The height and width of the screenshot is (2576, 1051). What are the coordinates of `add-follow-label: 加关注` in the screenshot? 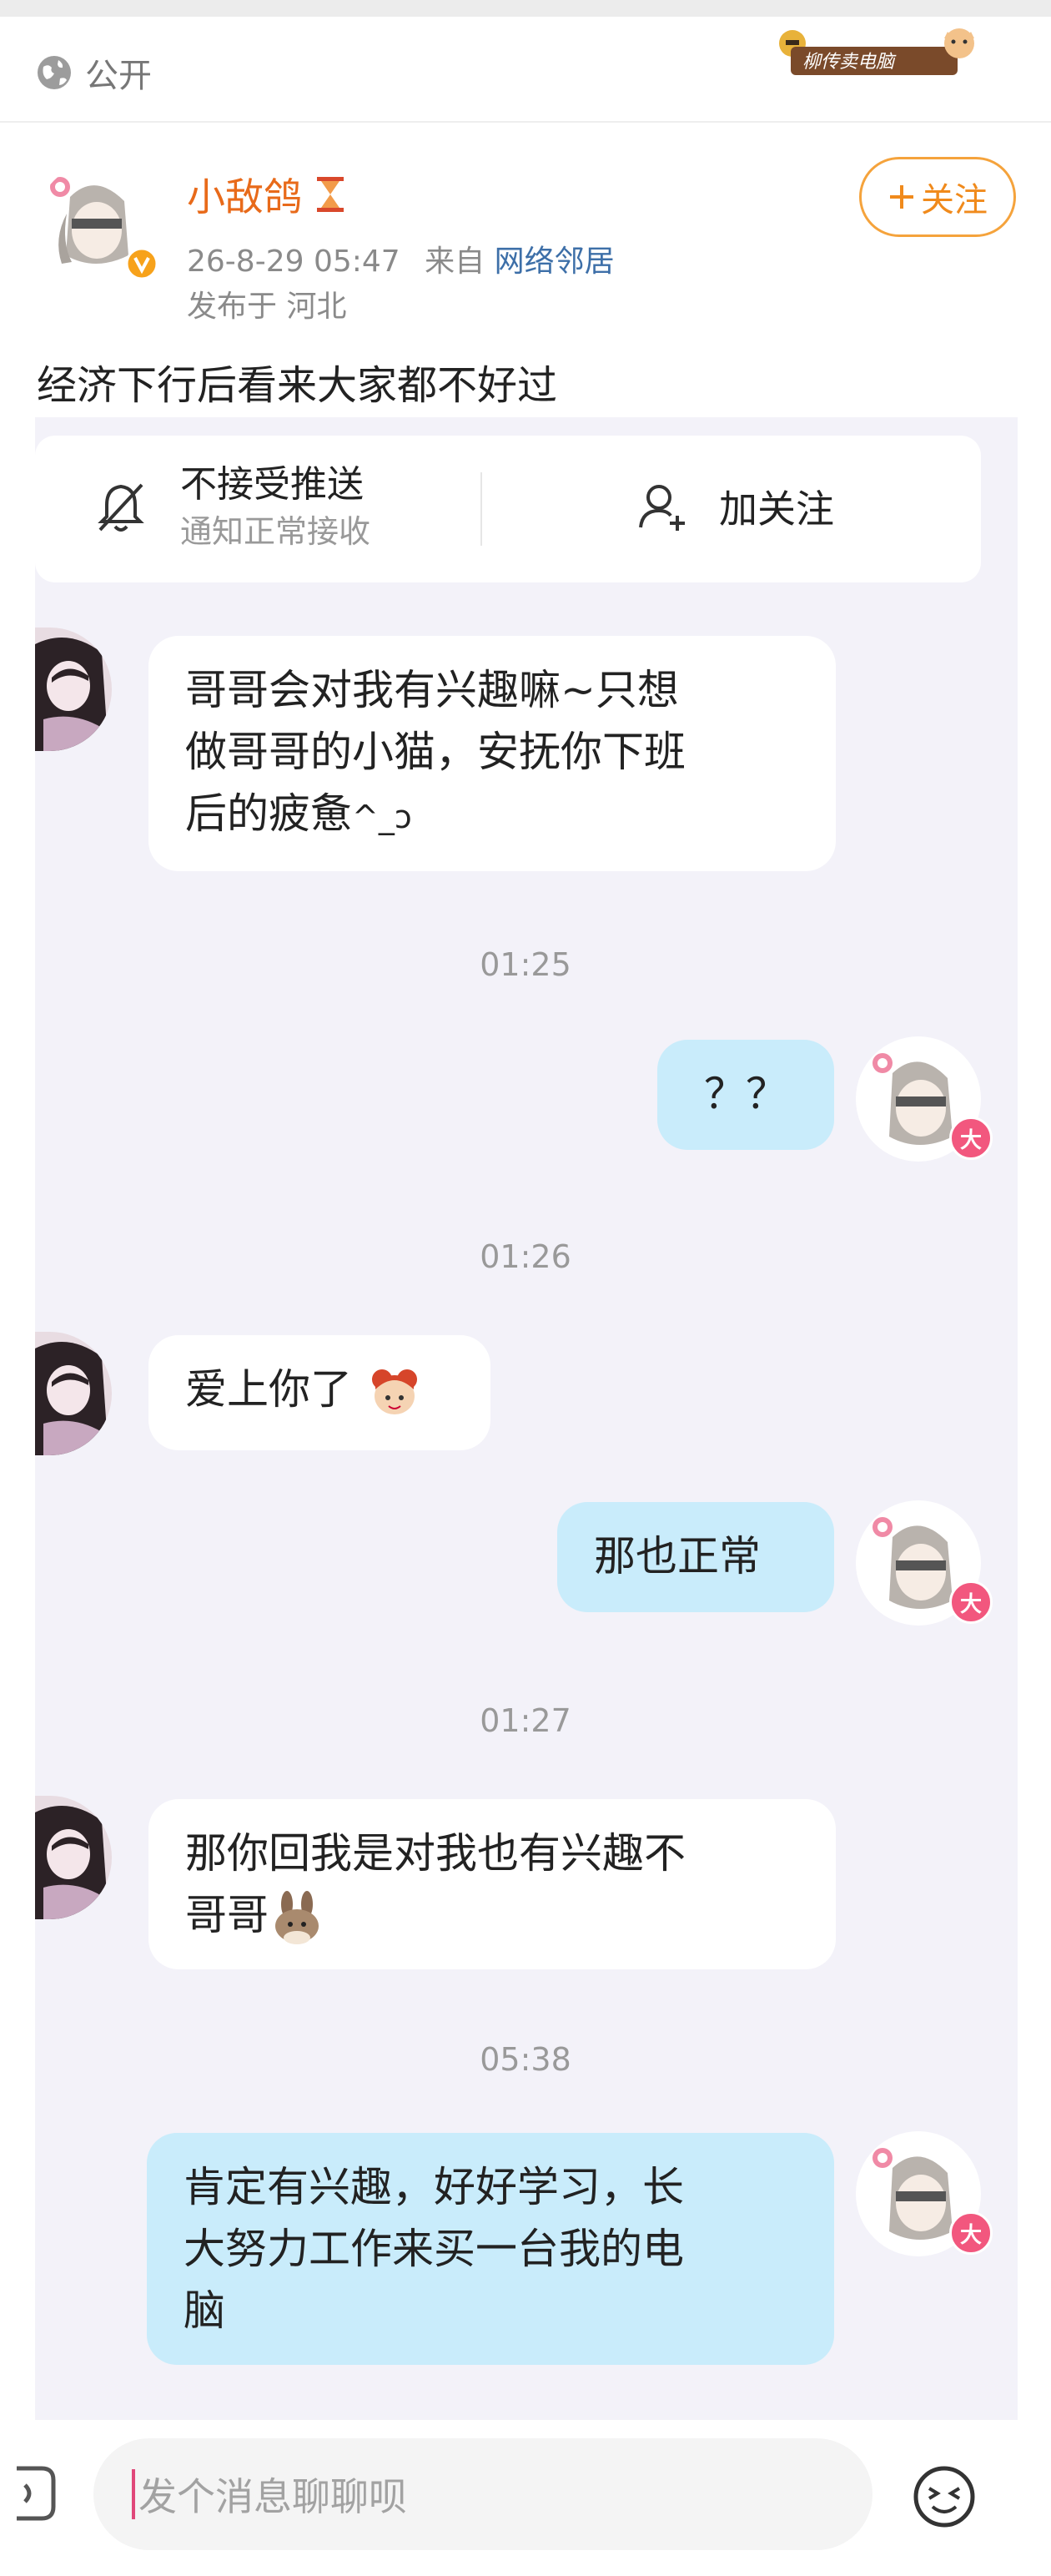 It's located at (776, 509).